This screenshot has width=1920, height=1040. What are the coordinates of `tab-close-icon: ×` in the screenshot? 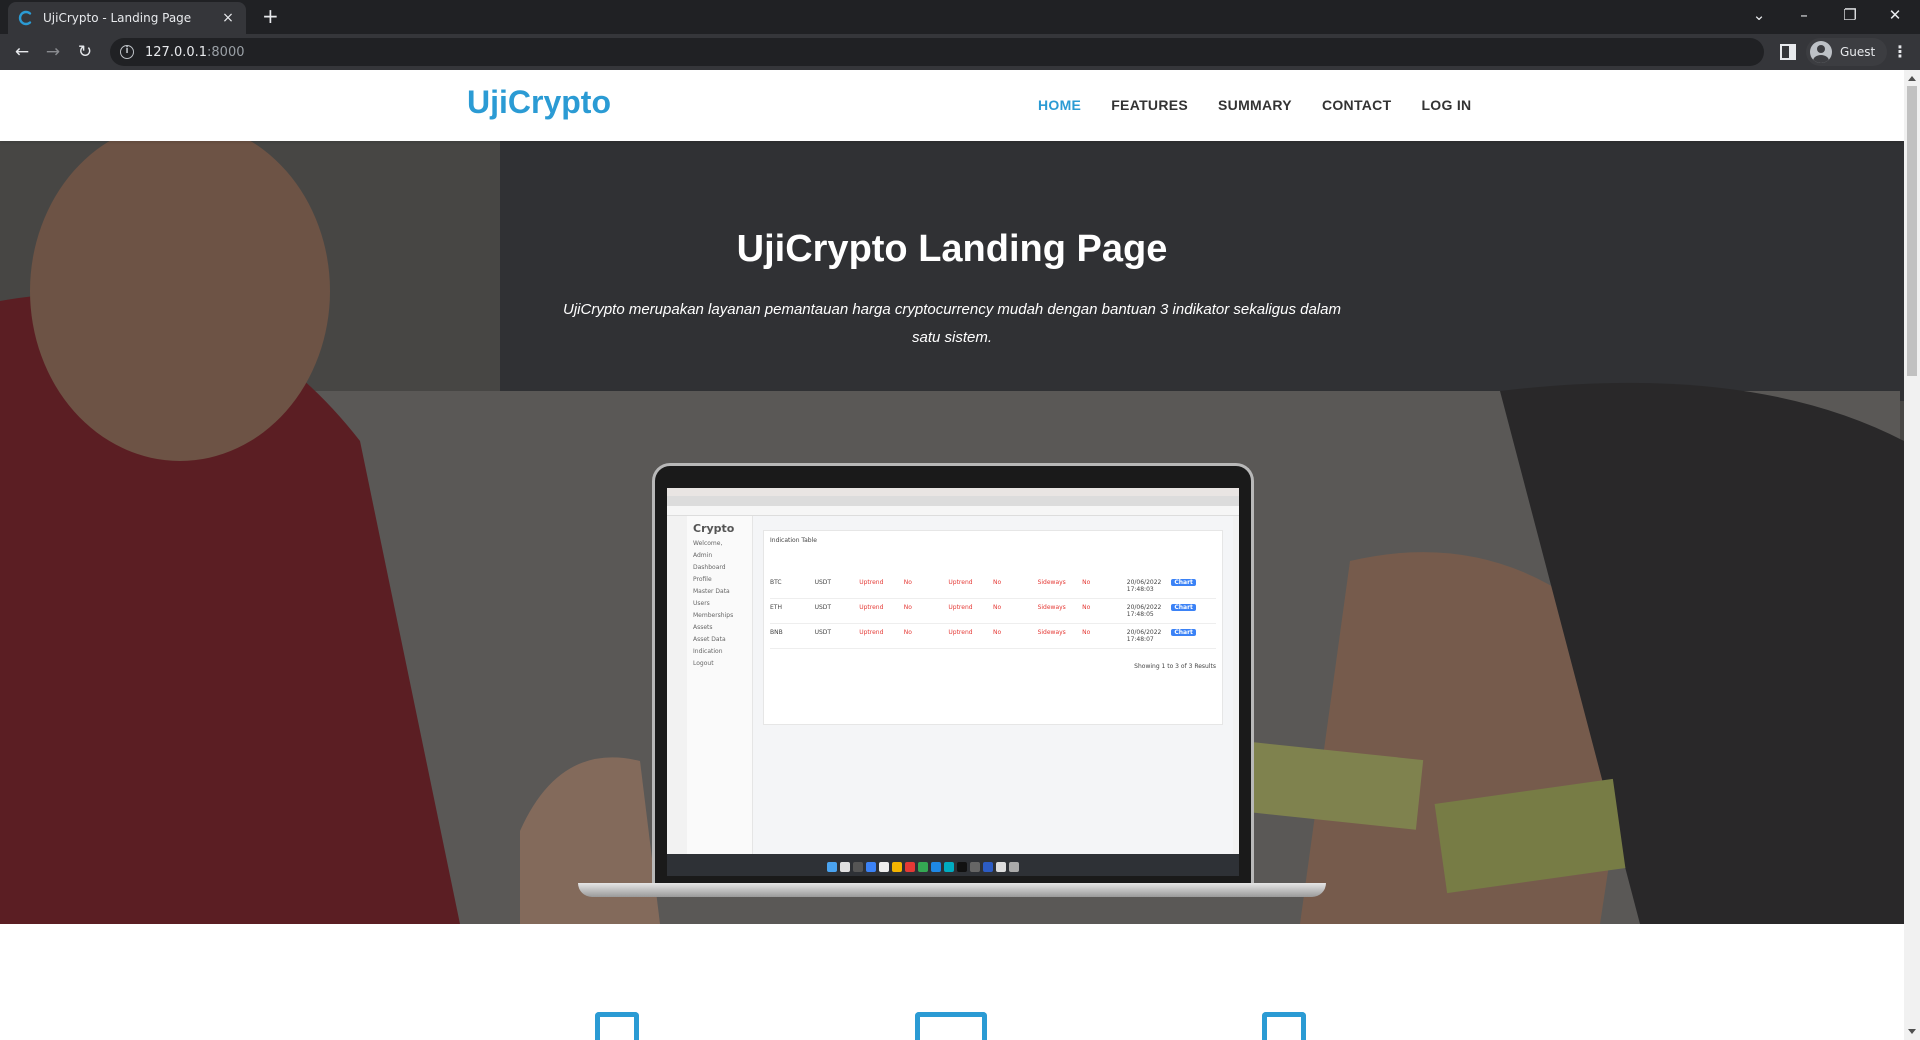 It's located at (228, 18).